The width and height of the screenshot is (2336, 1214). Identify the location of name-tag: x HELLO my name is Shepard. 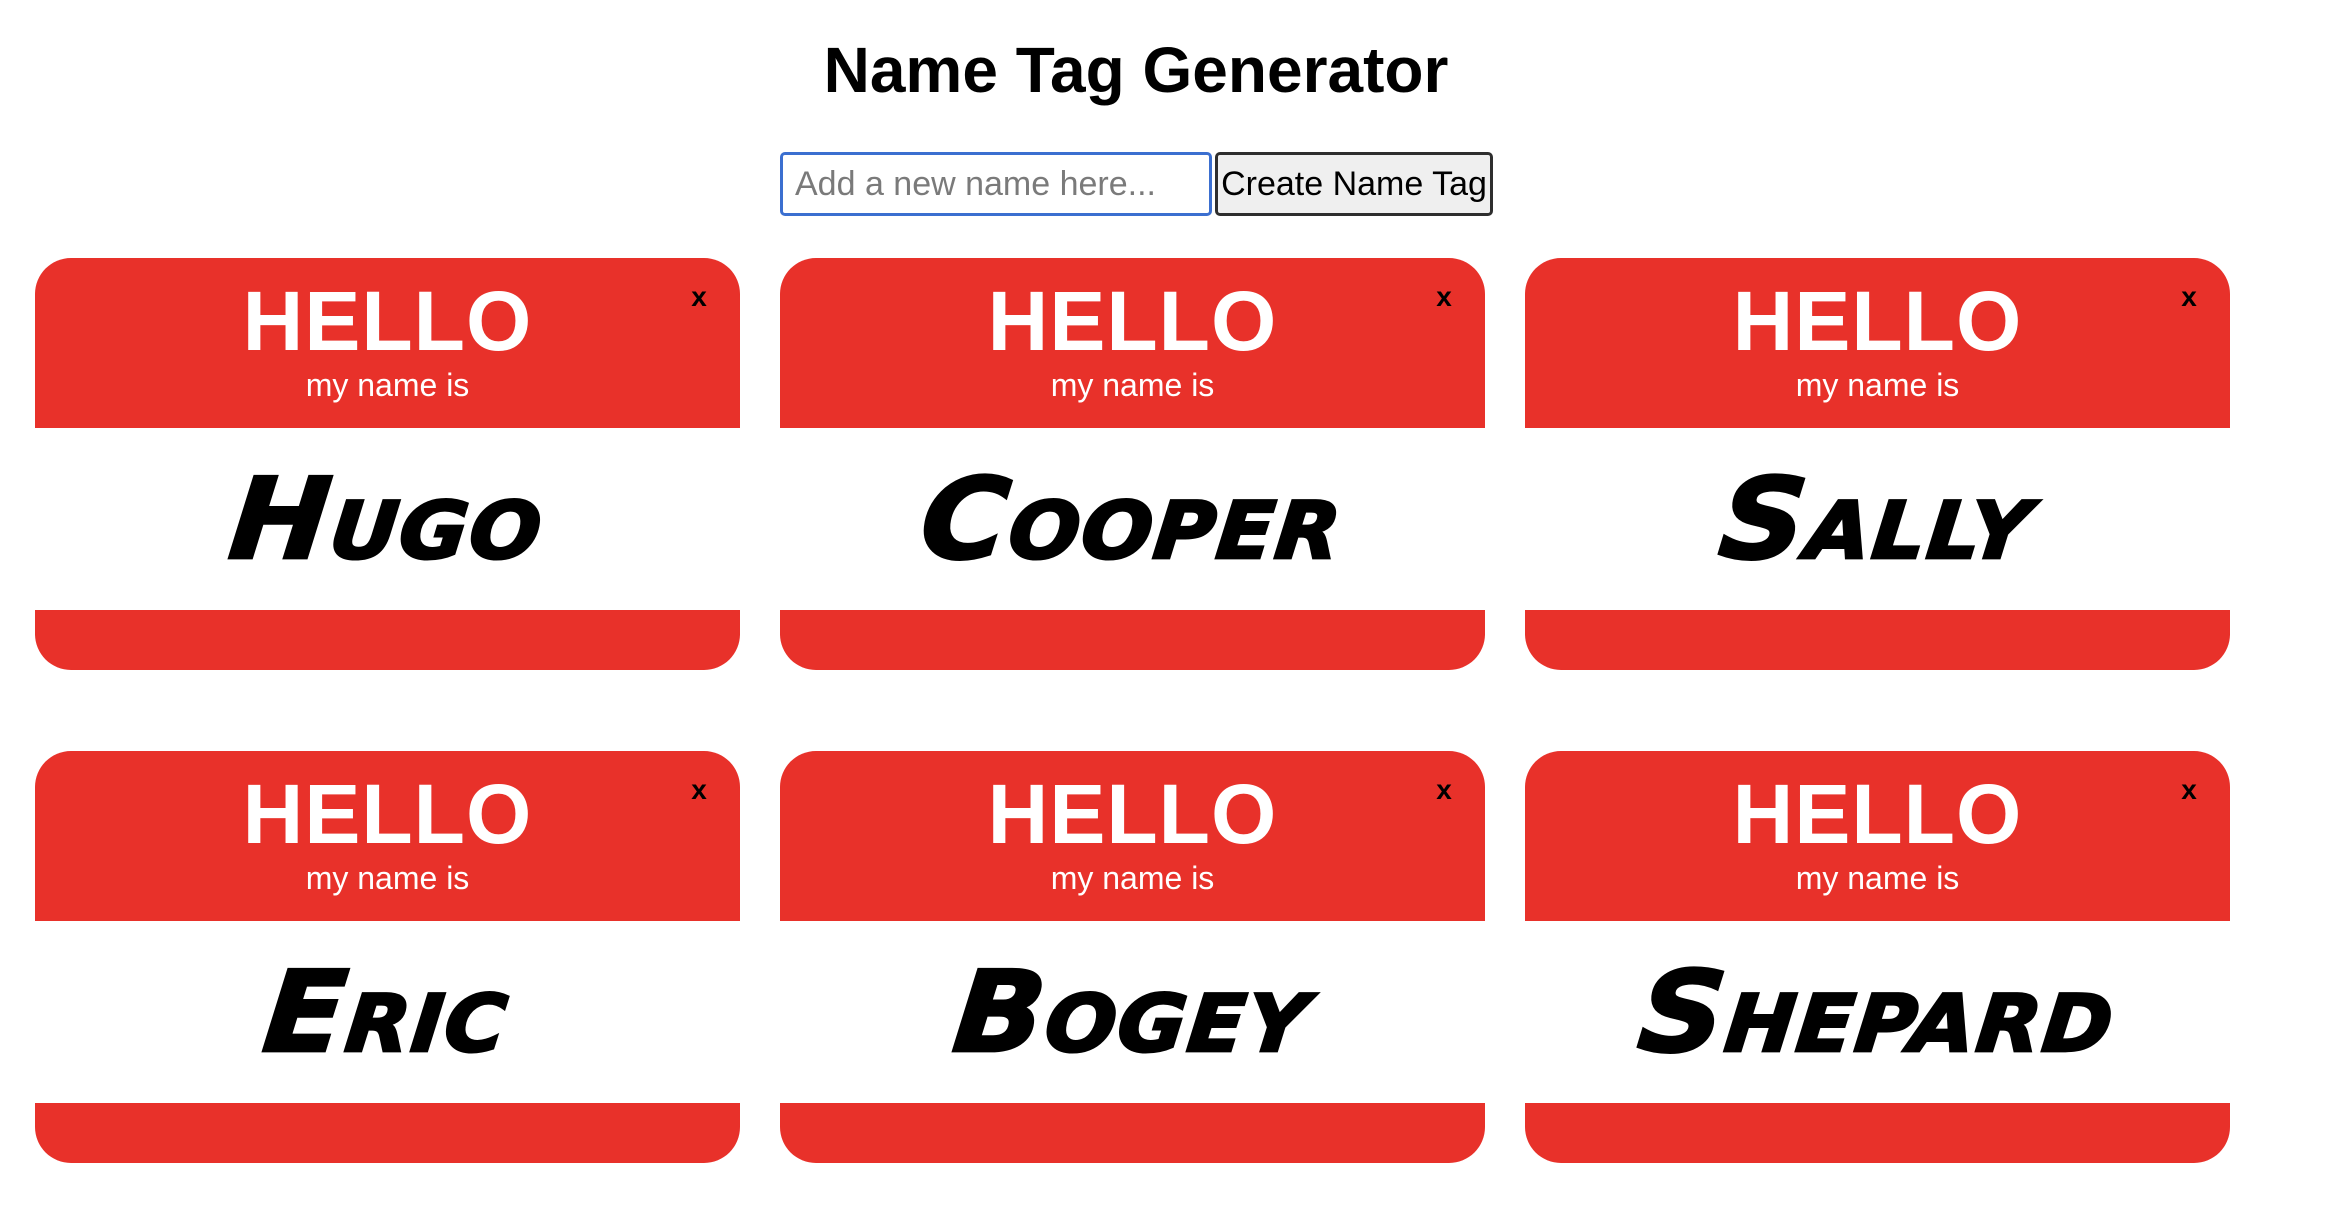
(1877, 957).